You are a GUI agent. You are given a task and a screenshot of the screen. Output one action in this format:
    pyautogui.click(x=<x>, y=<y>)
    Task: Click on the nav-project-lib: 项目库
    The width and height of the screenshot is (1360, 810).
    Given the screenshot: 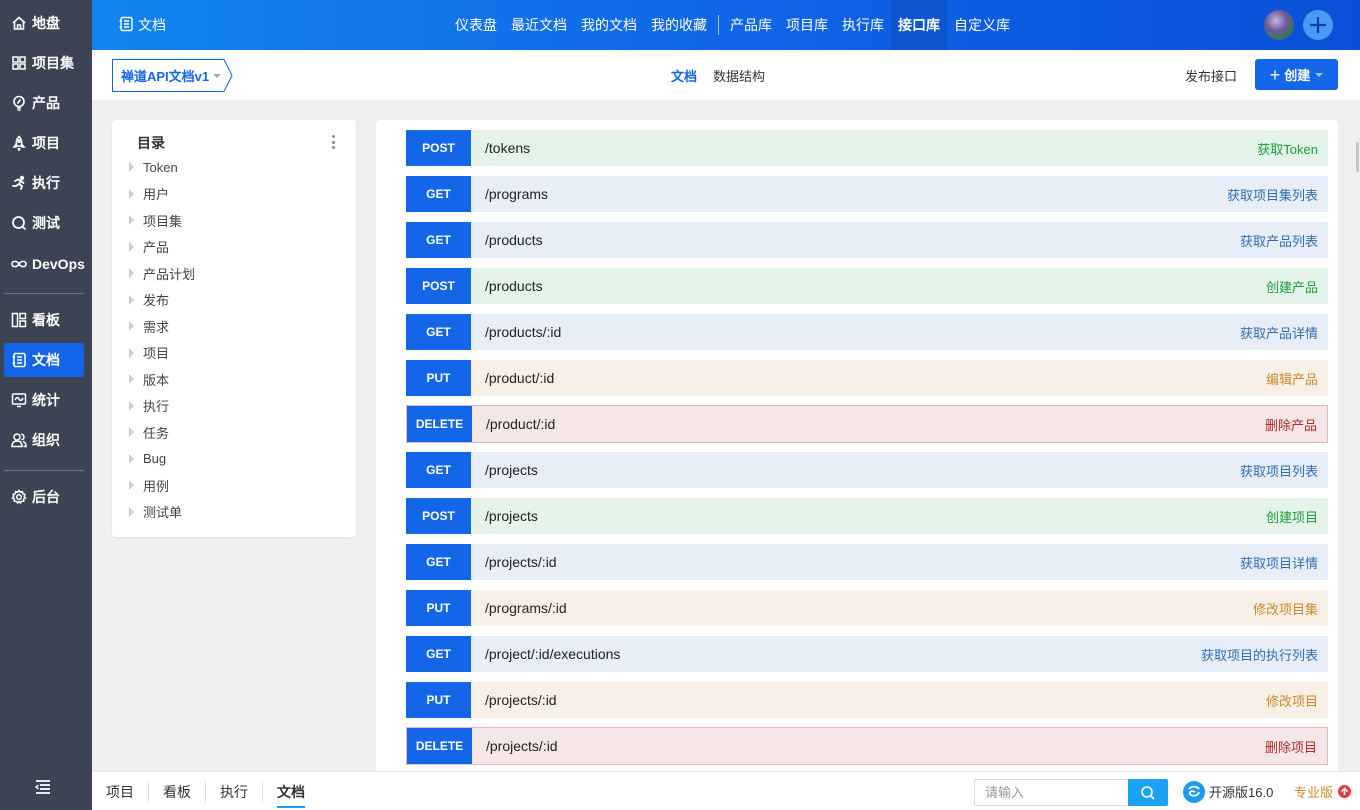 What is the action you would take?
    pyautogui.click(x=807, y=25)
    